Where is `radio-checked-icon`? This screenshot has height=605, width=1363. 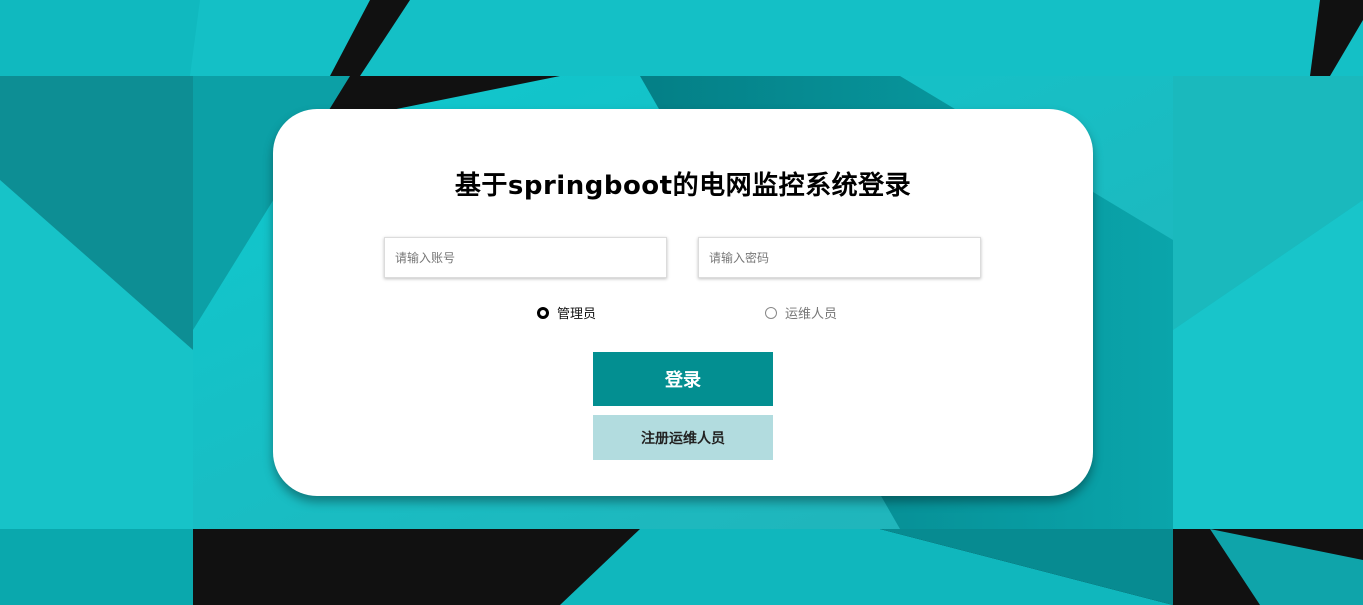 radio-checked-icon is located at coordinates (543, 312).